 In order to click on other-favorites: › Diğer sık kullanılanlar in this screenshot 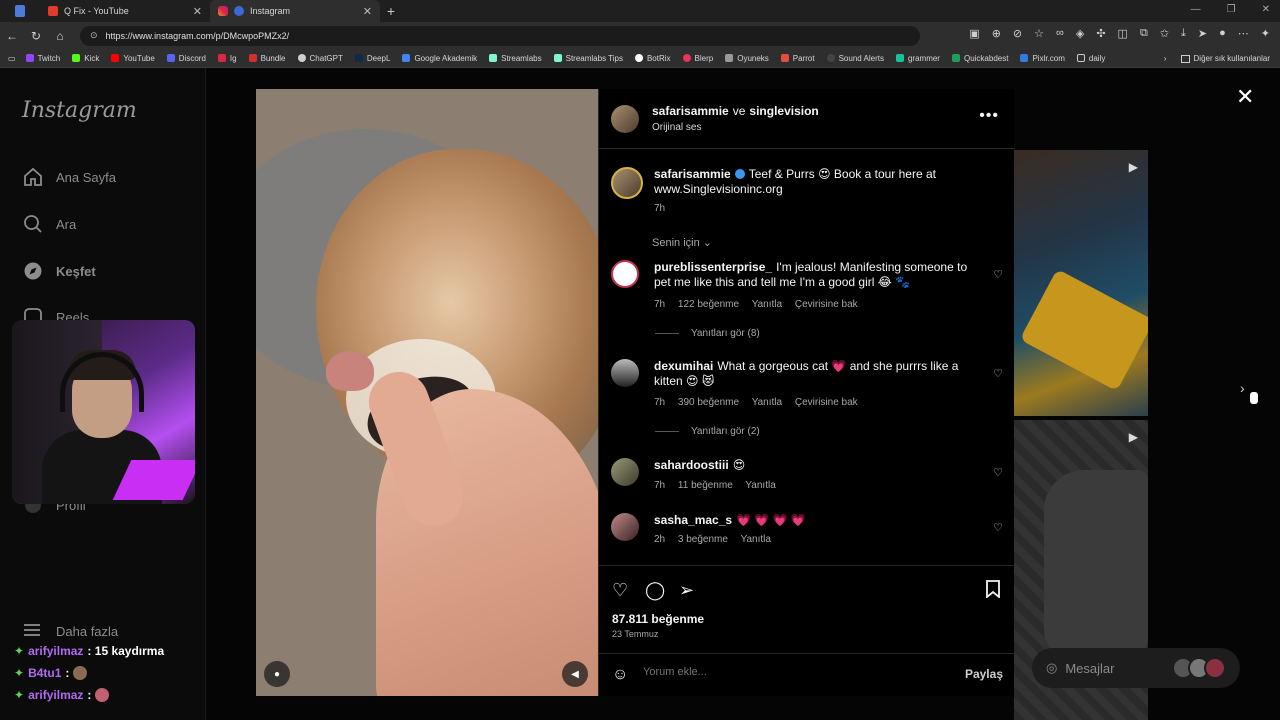, I will do `click(1217, 58)`.